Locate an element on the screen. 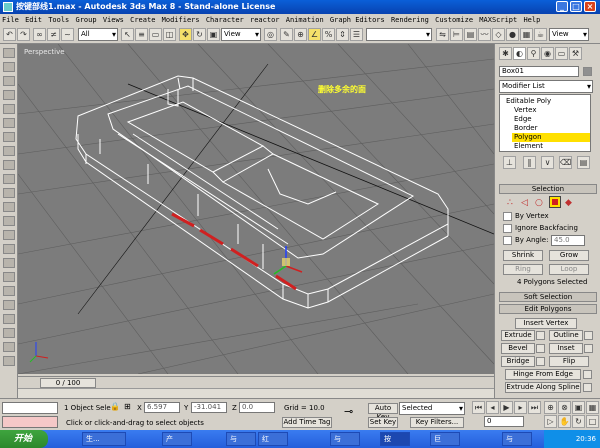 Image resolution: width=600 pixels, height=448 pixels. window-crossing-icon: ◫ is located at coordinates (169, 34).